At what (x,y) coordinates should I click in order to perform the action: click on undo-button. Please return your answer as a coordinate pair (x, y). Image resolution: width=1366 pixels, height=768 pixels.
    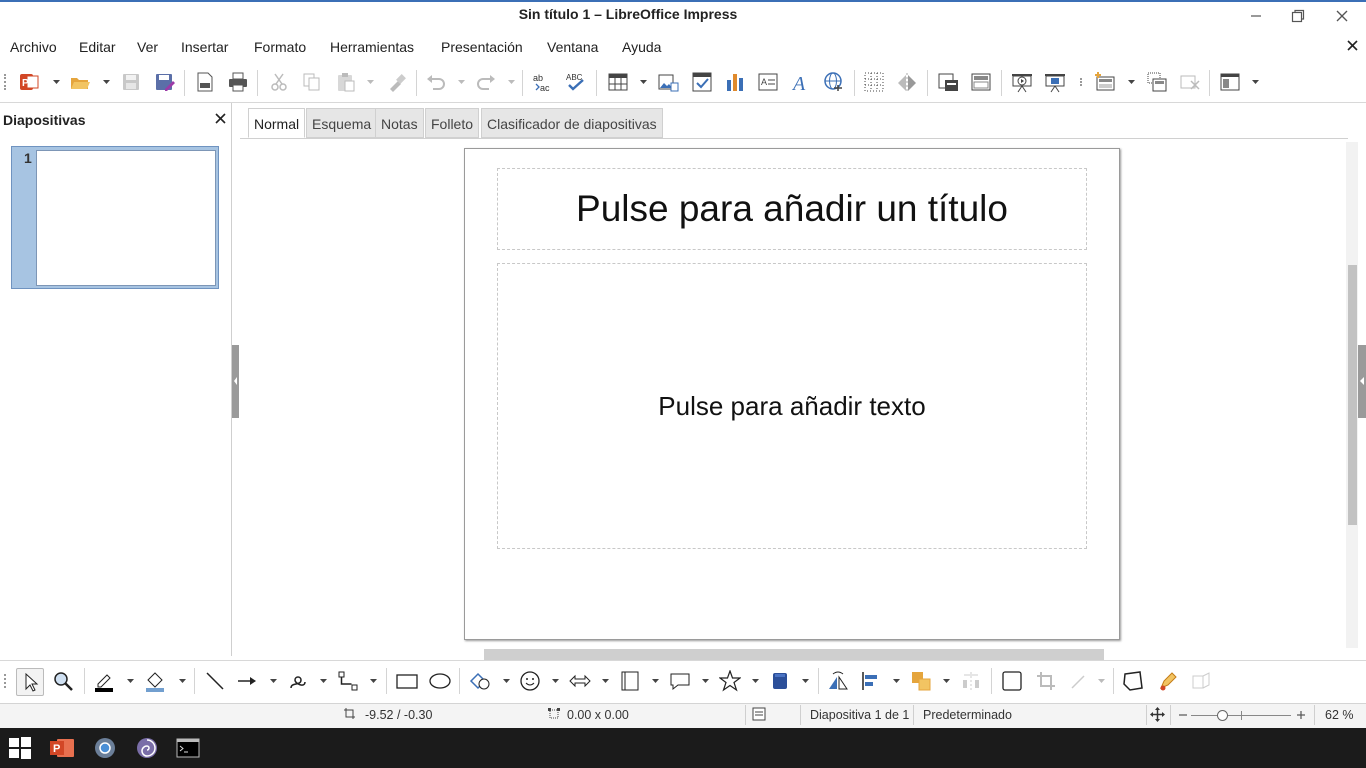
    Looking at the image, I should click on (436, 82).